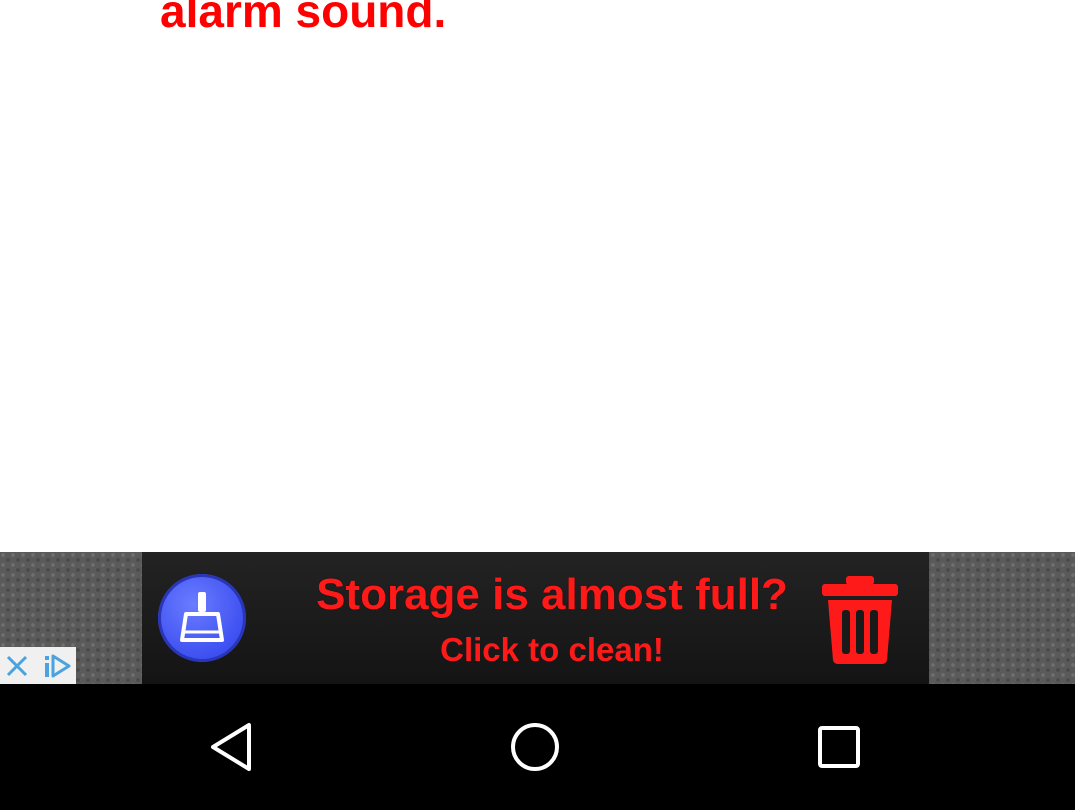 The height and width of the screenshot is (810, 1075). What do you see at coordinates (303, 18) in the screenshot?
I see `message-text: alarm sound.` at bounding box center [303, 18].